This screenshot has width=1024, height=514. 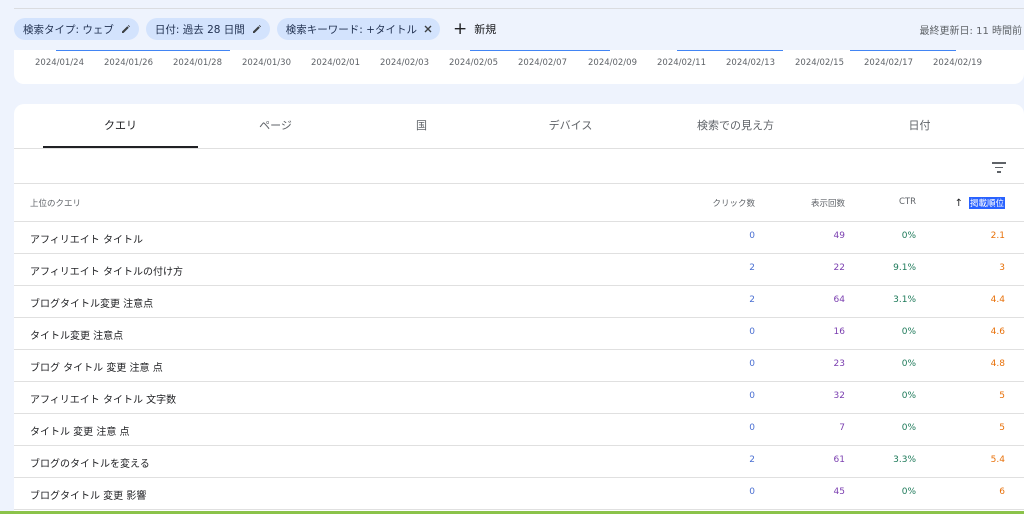 What do you see at coordinates (519, 166) in the screenshot?
I see `table-toolbar` at bounding box center [519, 166].